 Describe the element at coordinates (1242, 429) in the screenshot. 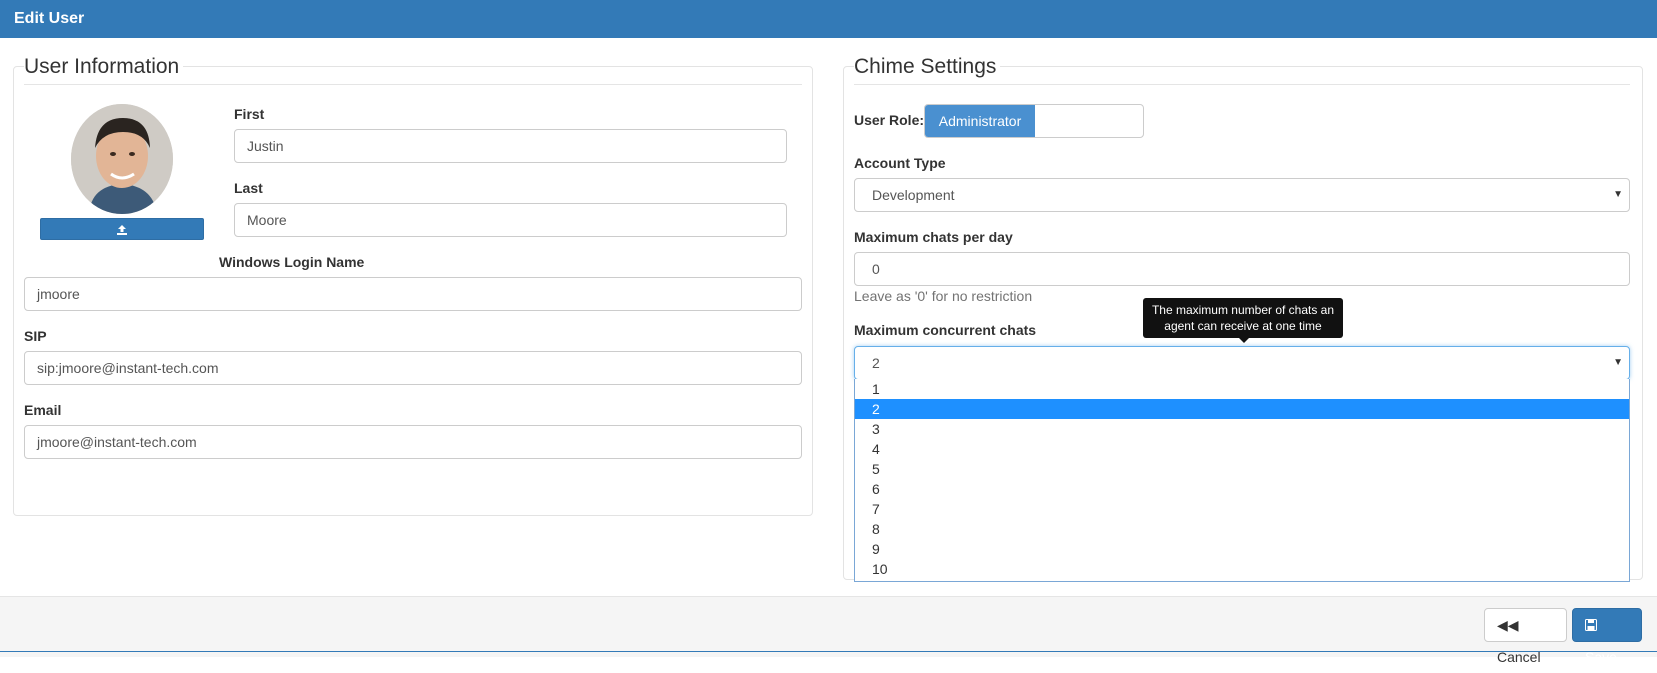

I see `option-3: 3` at that location.